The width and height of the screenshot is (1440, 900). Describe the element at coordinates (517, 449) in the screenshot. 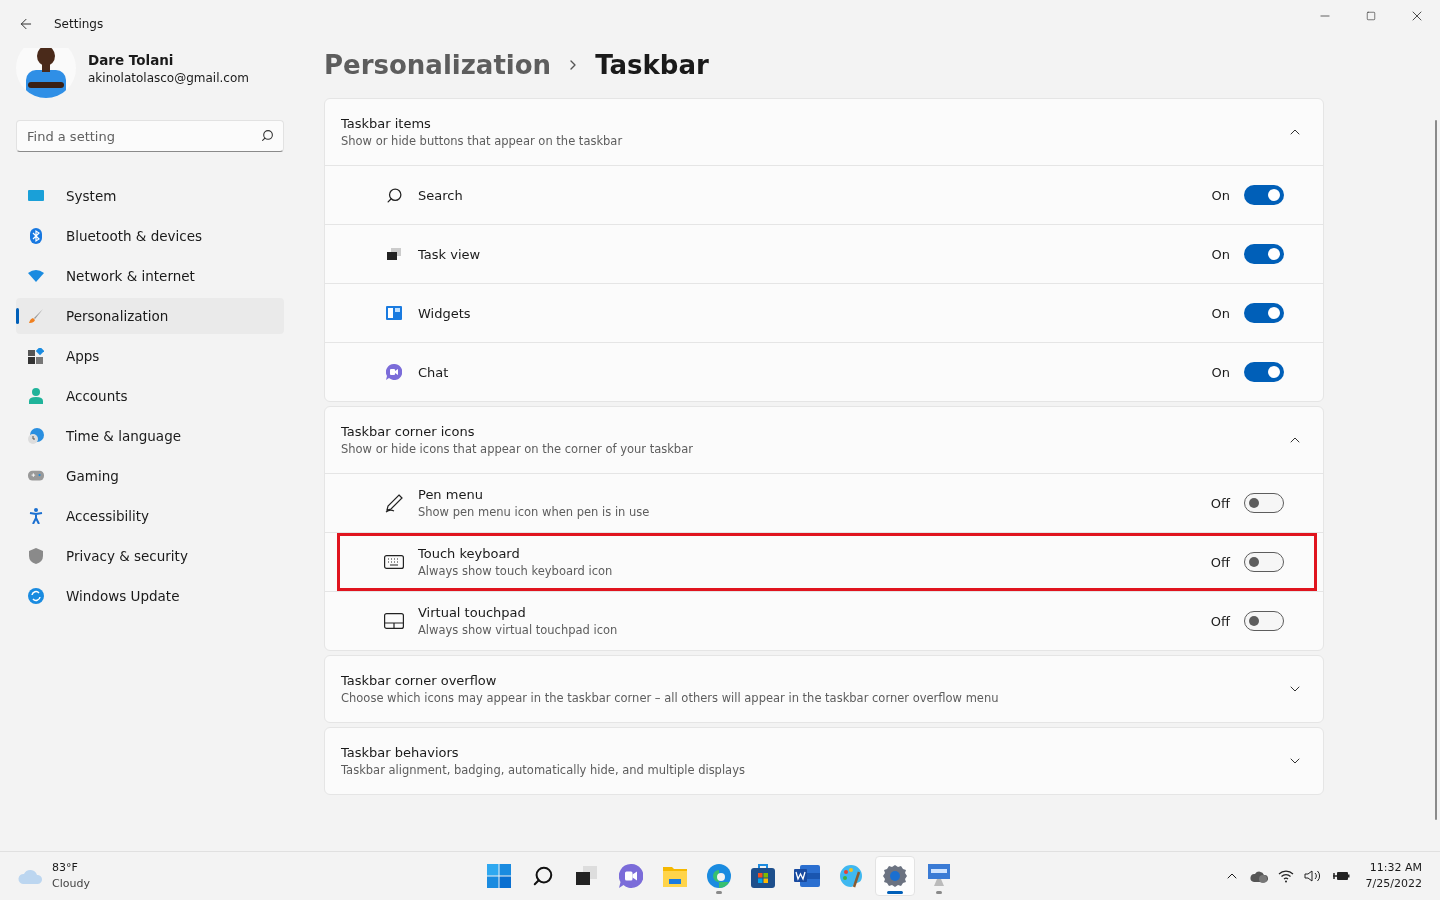

I see `section-description: Show or hide icons that appear on the corner of your taskbar` at that location.